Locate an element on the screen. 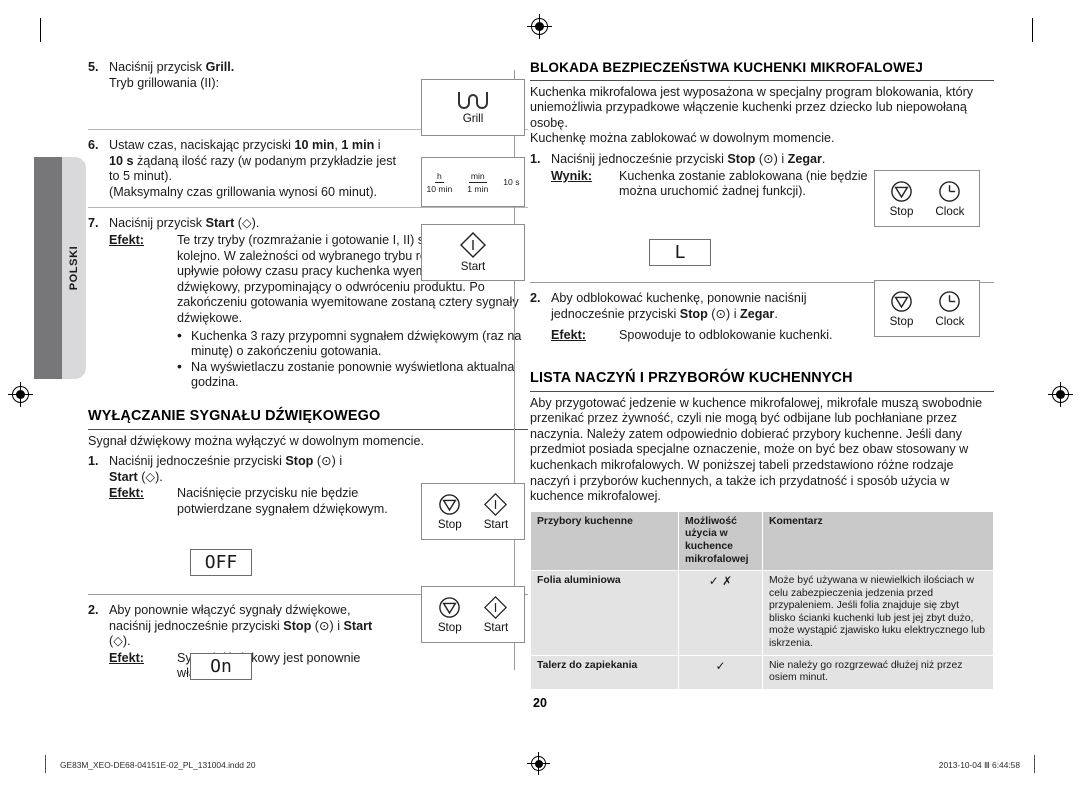 The width and height of the screenshot is (1080, 788). step-6-text-a: Ustaw czas, naciskając przyciski is located at coordinates (202, 145).